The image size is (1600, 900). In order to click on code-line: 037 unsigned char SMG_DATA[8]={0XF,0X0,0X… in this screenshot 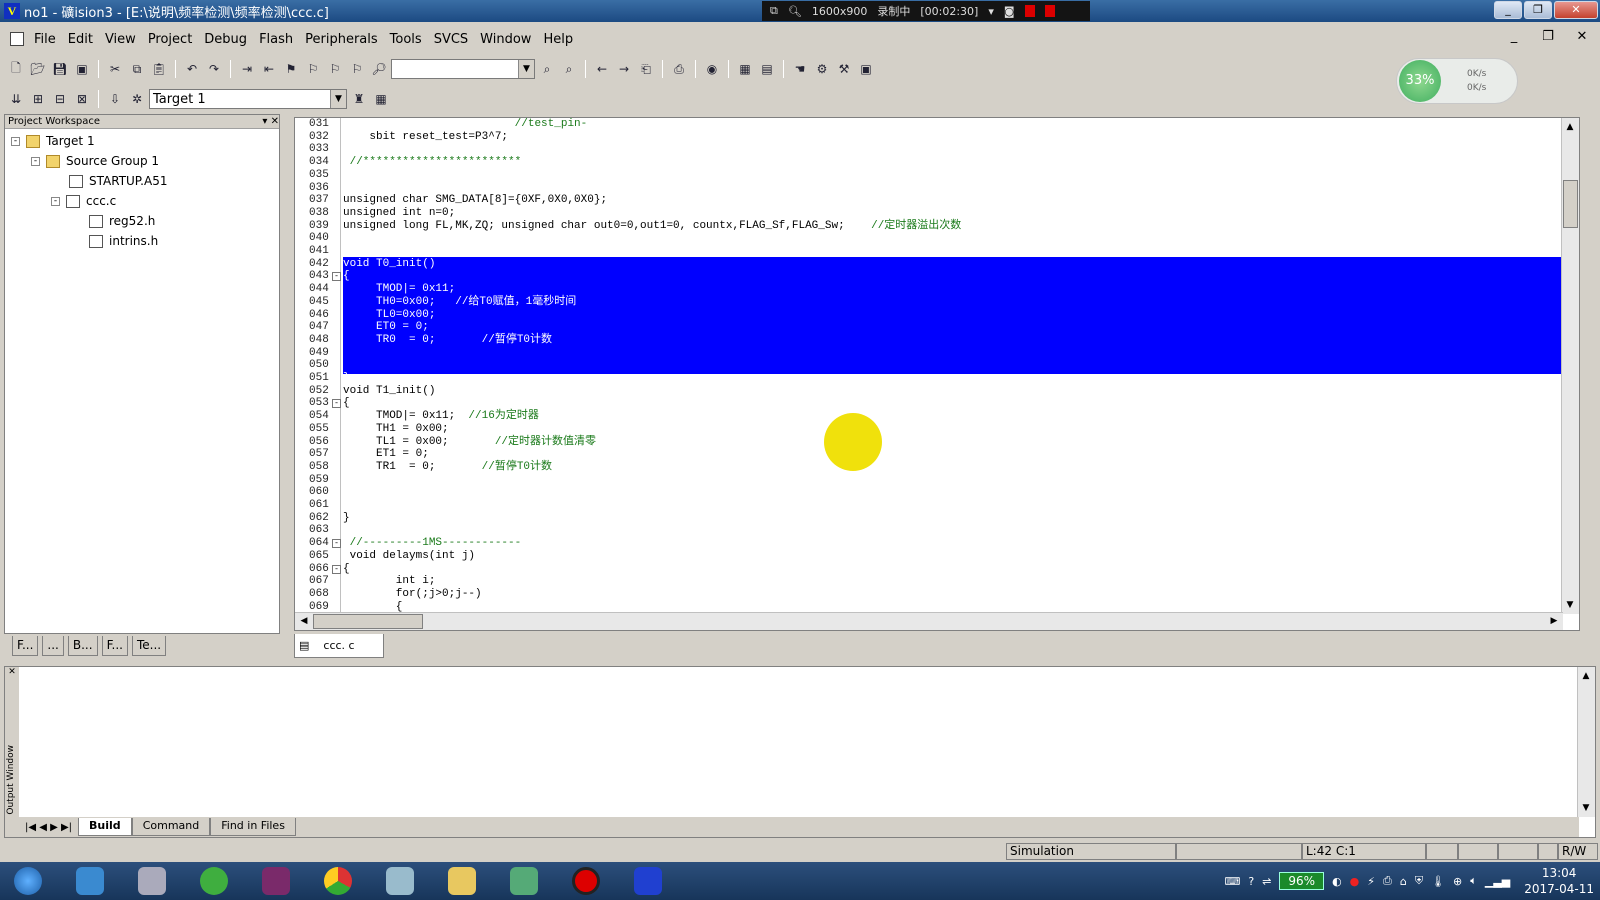, I will do `click(929, 200)`.